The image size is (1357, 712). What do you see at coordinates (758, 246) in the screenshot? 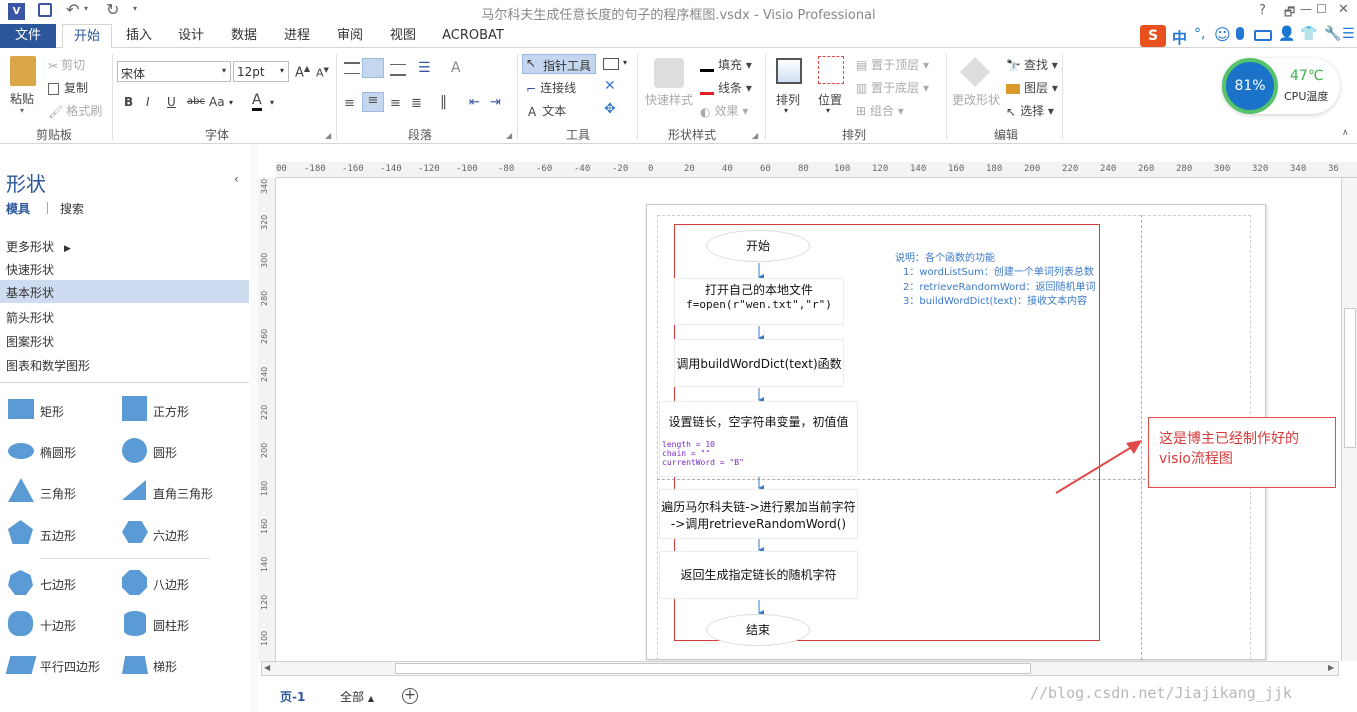
I see `start-node: 开始` at bounding box center [758, 246].